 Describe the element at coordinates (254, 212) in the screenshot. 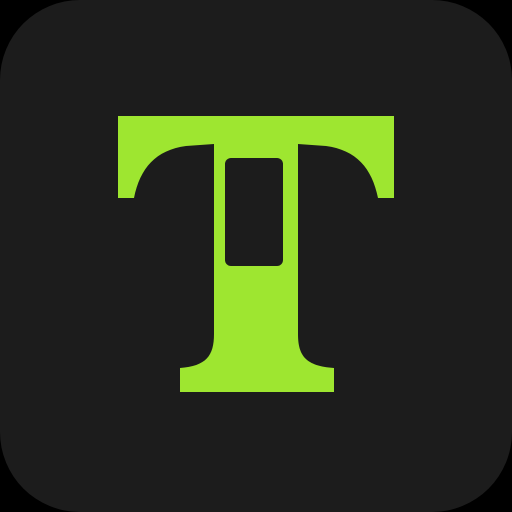

I see `t-center-slot` at that location.